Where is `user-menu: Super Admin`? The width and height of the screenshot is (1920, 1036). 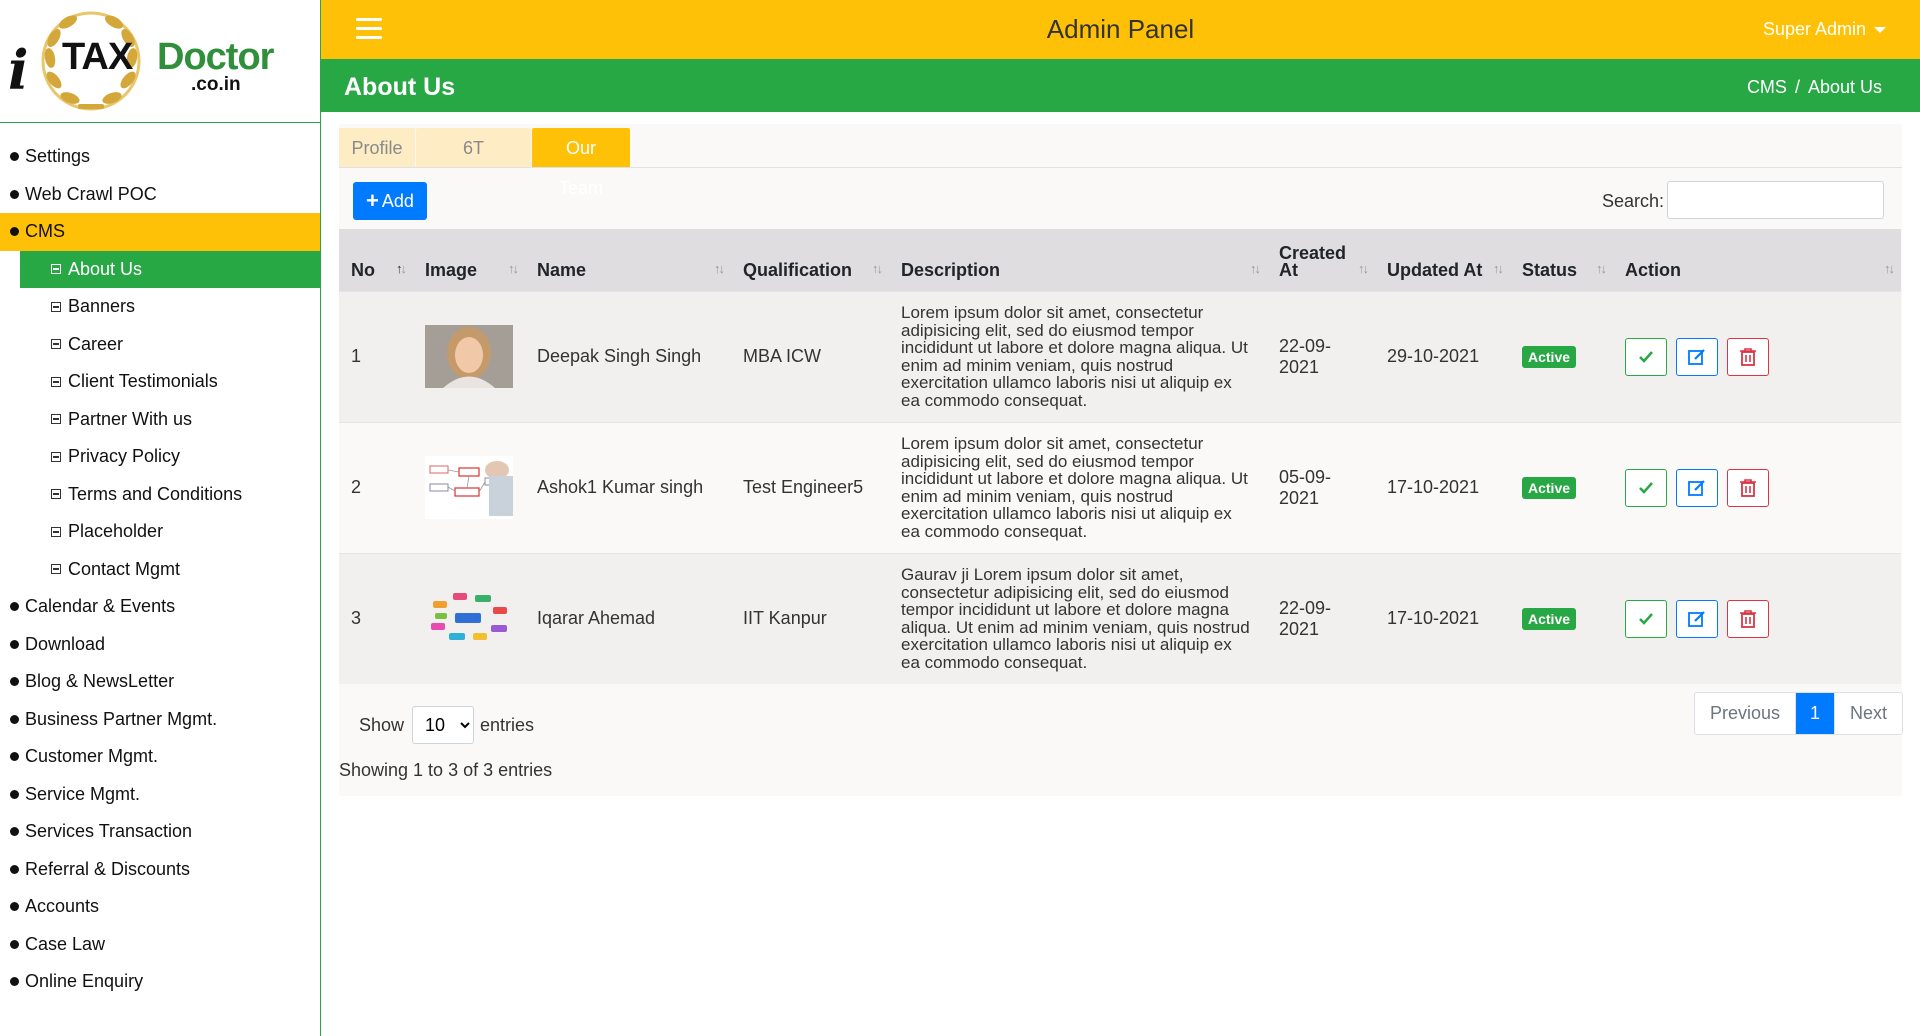
user-menu: Super Admin is located at coordinates (1824, 29).